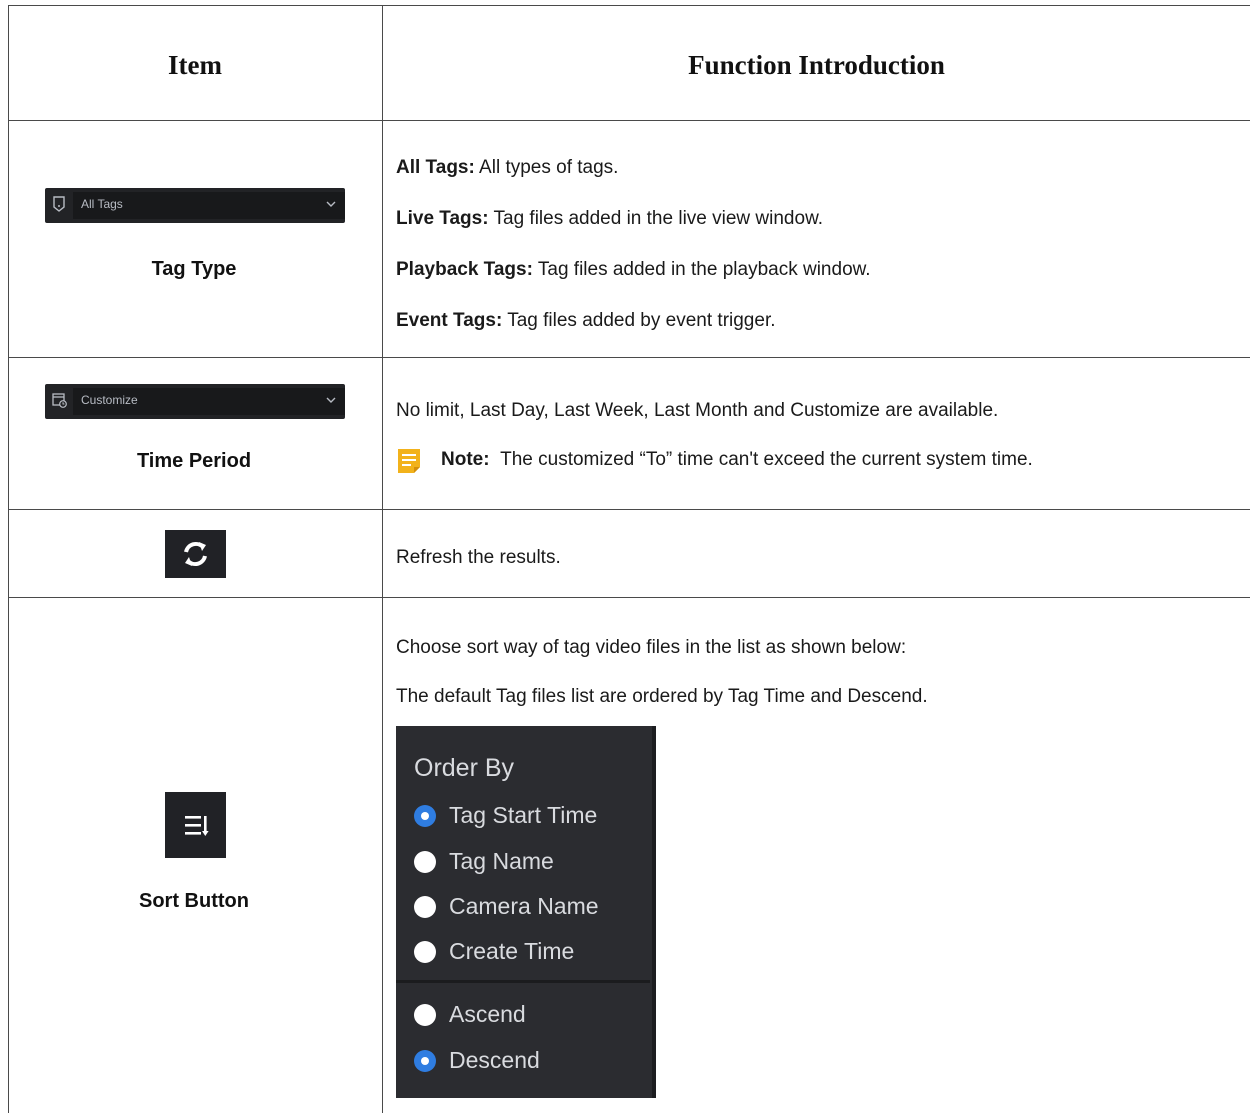  I want to click on refresh-description: Refresh the results., so click(478, 557).